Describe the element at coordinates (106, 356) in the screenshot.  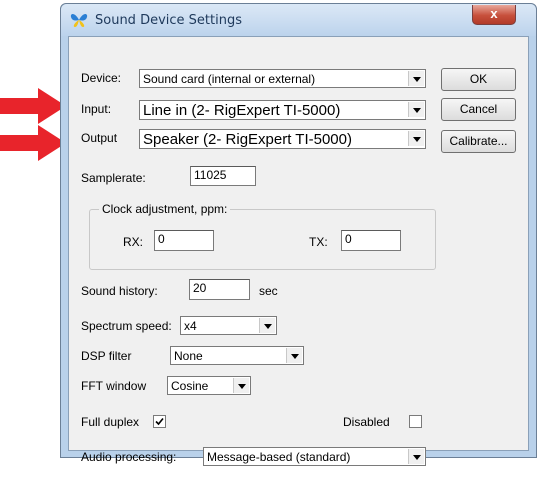
I see `dsp-filter-label: DSP filter` at that location.